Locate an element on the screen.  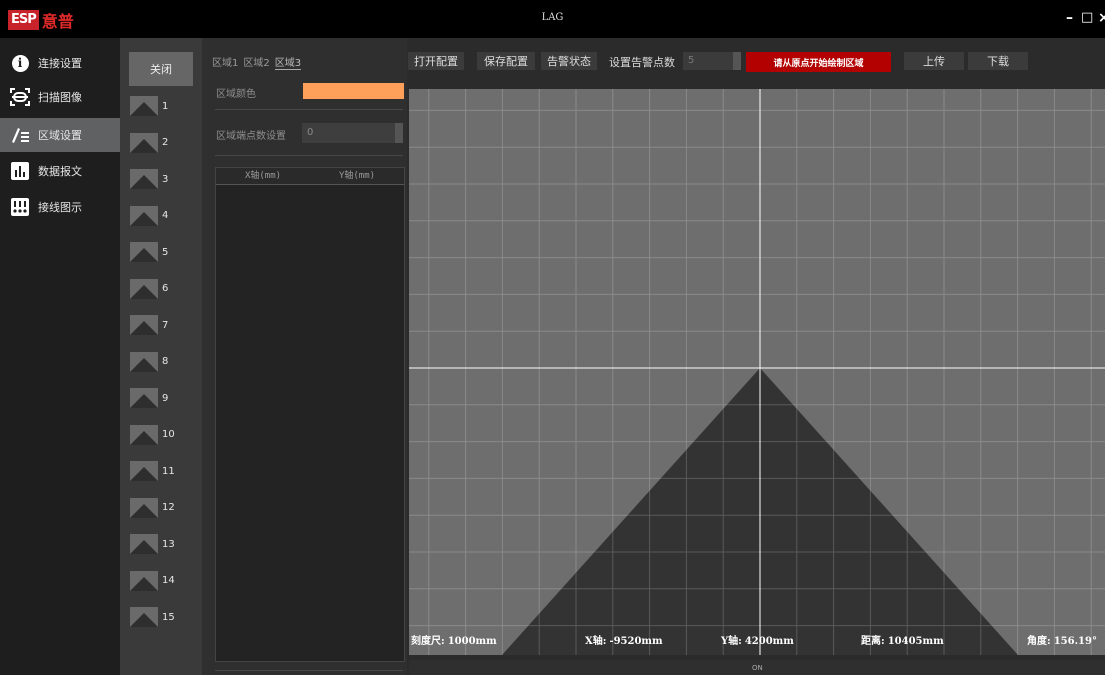
zone-item: 13 is located at coordinates (152, 544).